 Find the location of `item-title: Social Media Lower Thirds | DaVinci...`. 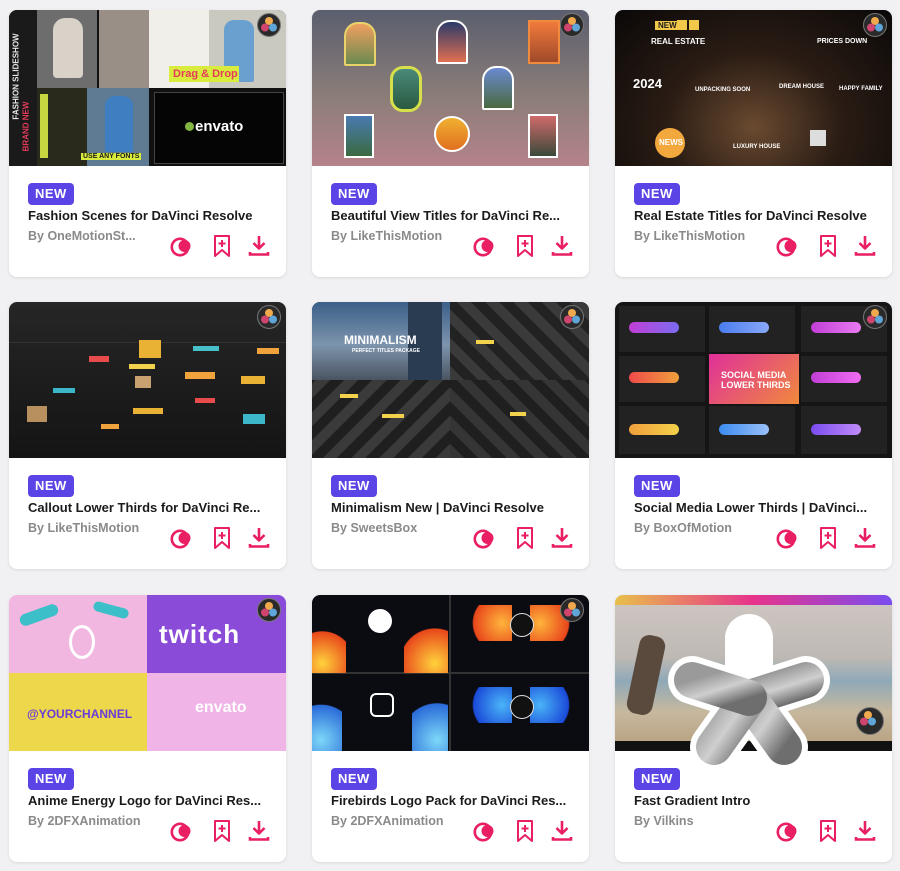

item-title: Social Media Lower Thirds | DaVinci... is located at coordinates (756, 507).